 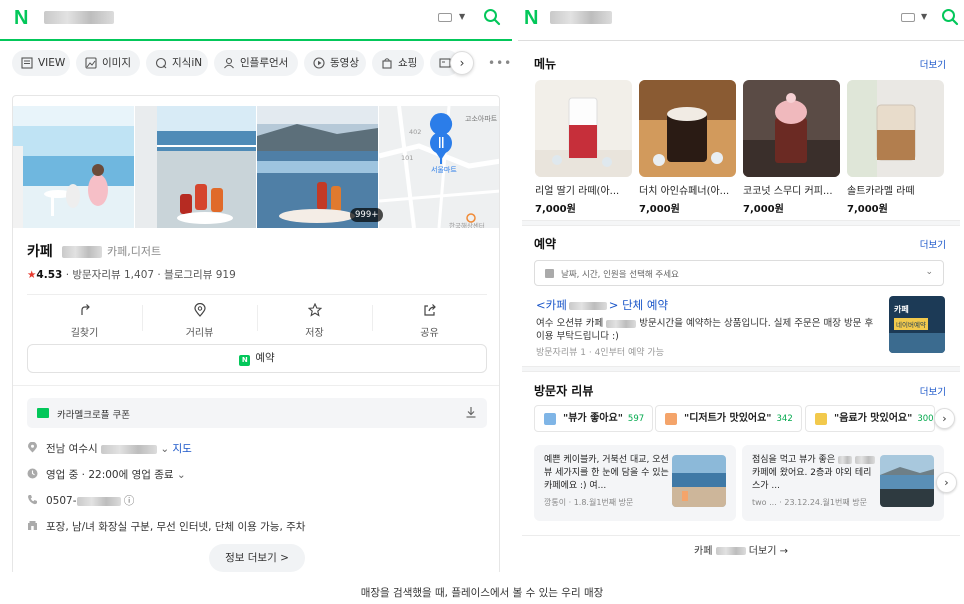 I want to click on address-blurred, so click(x=128, y=449).